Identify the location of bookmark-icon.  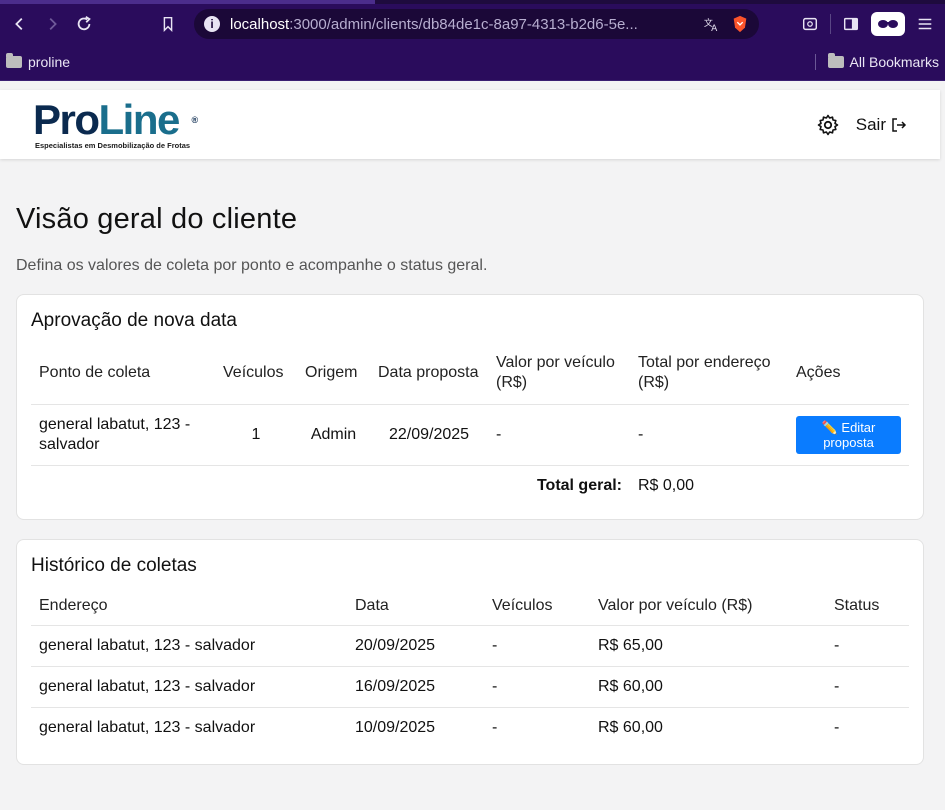
(168, 24).